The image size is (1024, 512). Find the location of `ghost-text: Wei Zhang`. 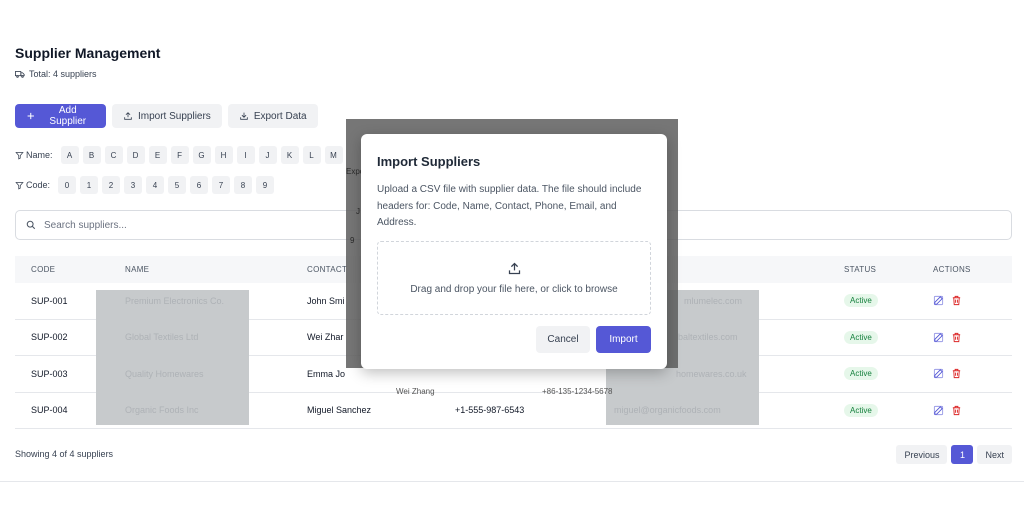

ghost-text: Wei Zhang is located at coordinates (415, 391).